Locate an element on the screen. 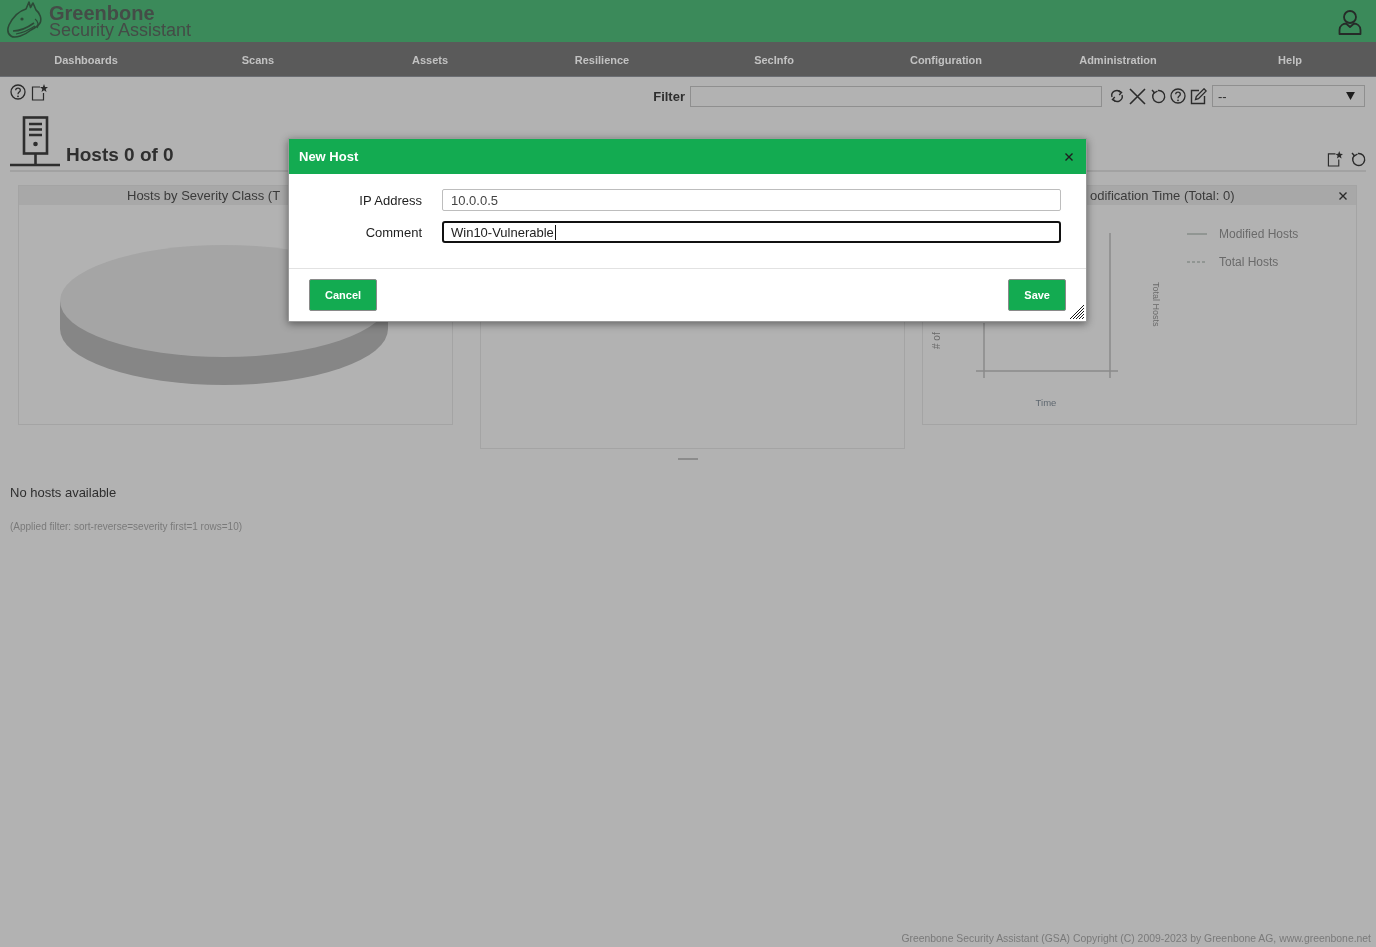  dialog-button: Cancel is located at coordinates (343, 295).